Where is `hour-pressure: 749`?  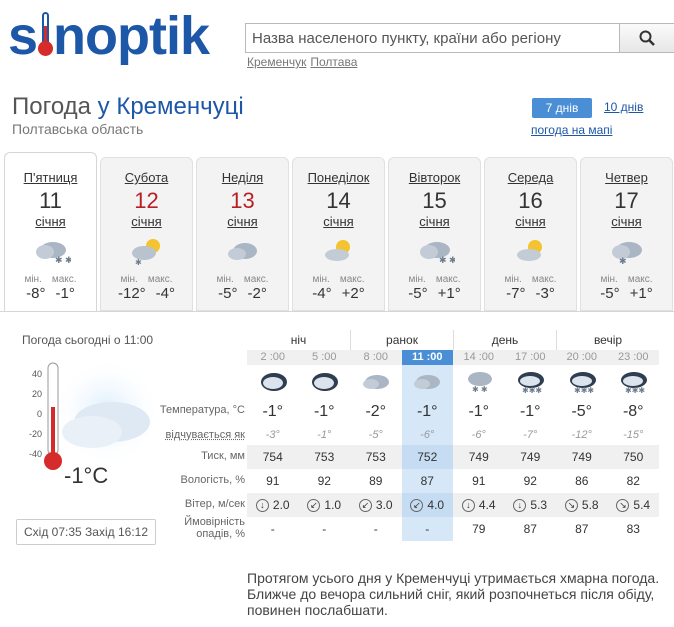
hour-pressure: 749 is located at coordinates (479, 457).